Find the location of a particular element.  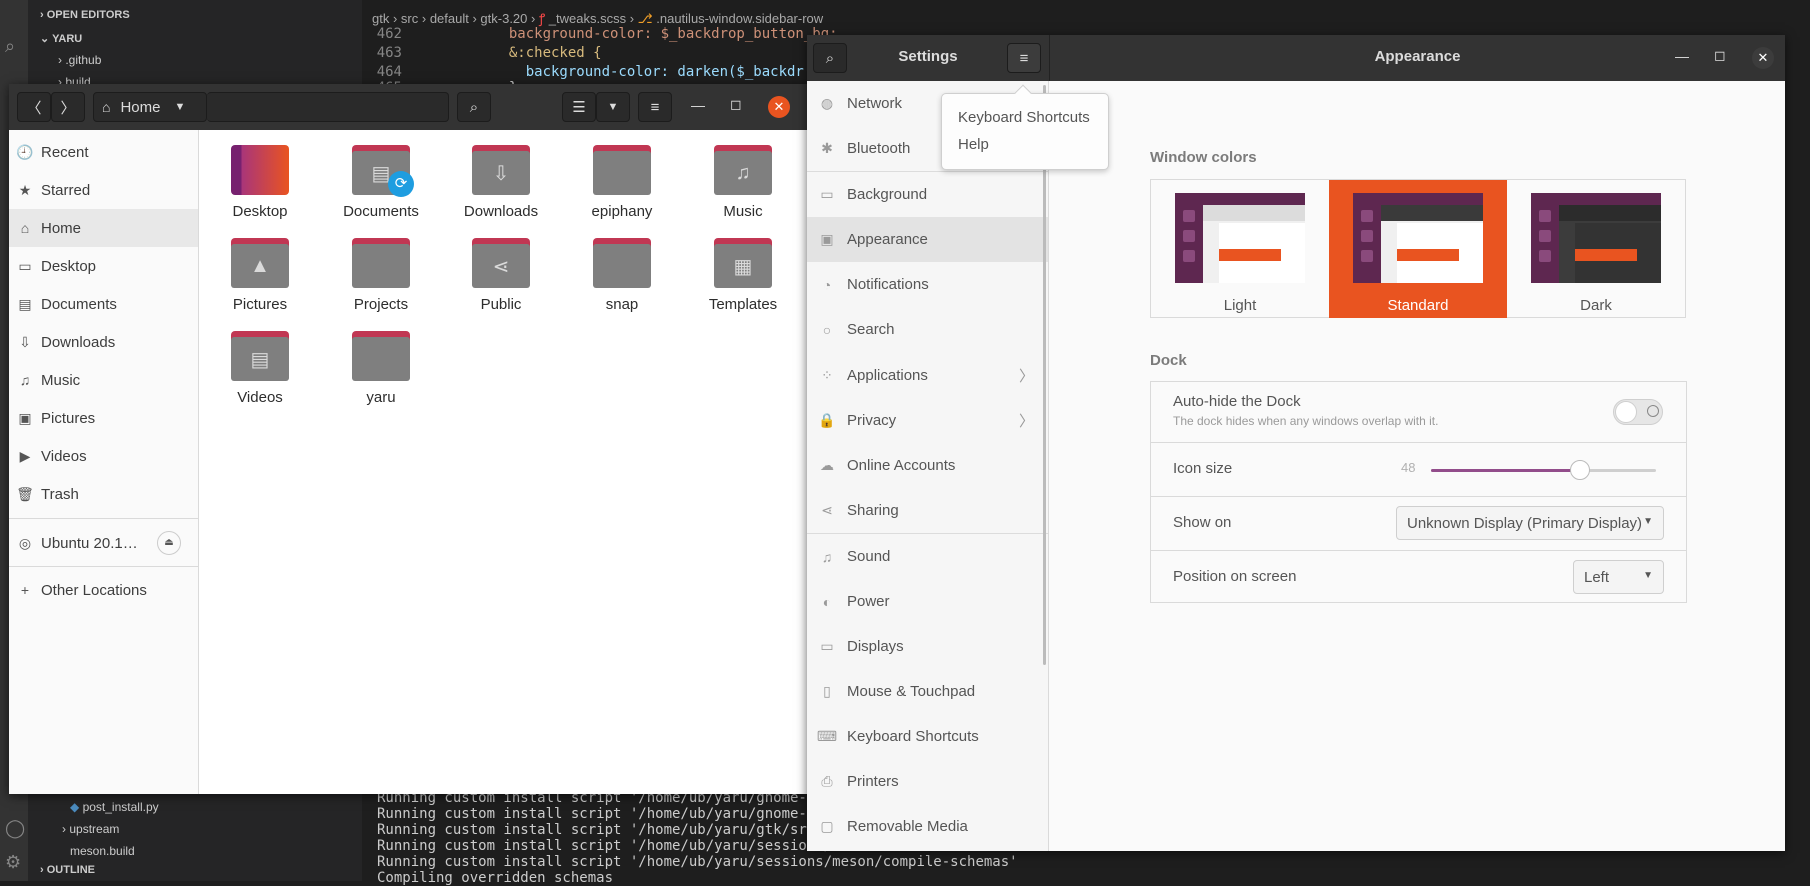

sidebar-item-online-accounts: ☁ Online Accounts is located at coordinates (927, 465).